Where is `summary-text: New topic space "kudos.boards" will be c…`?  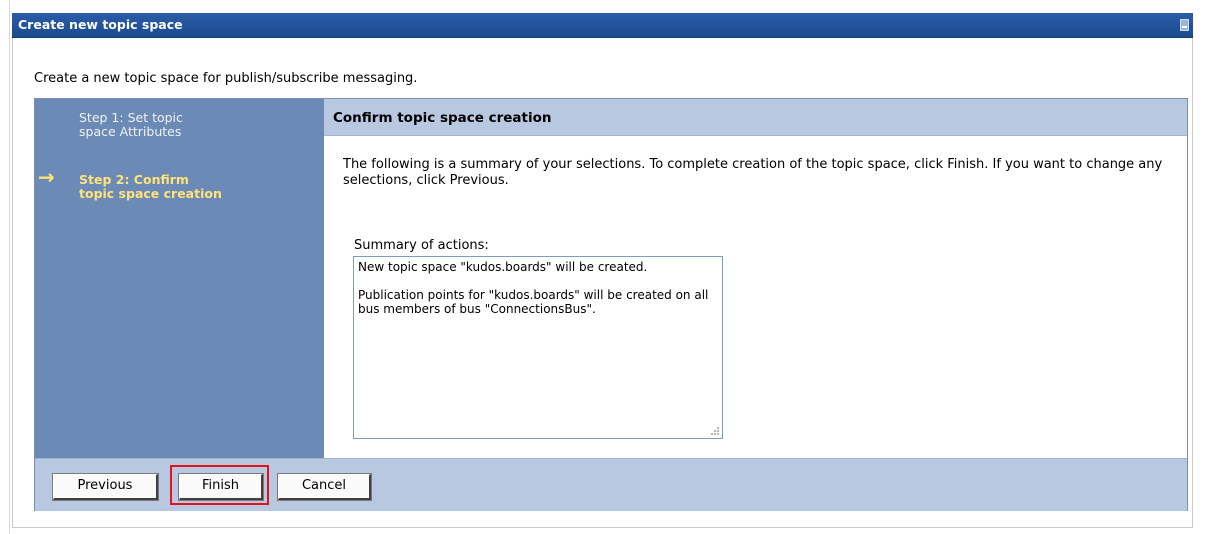 summary-text: New topic space "kudos.boards" will be c… is located at coordinates (533, 288).